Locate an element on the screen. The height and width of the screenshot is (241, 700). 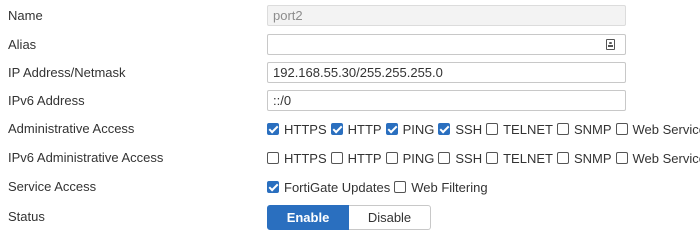
admin-access-option-ping: PING is located at coordinates (410, 129).